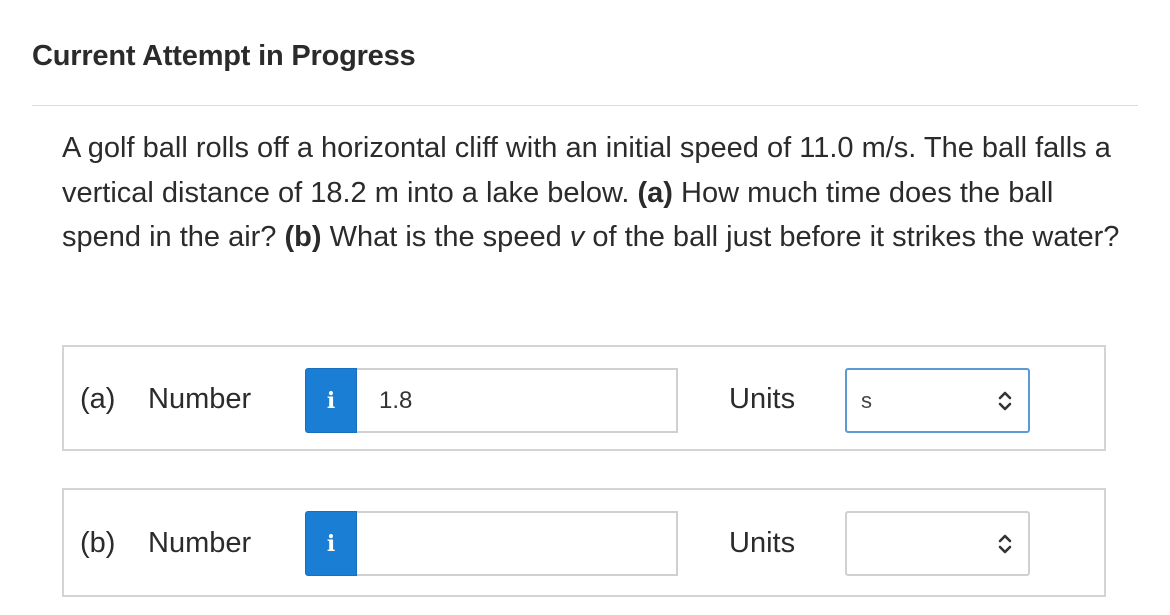  What do you see at coordinates (866, 400) in the screenshot?
I see `part-a-units-value: s` at bounding box center [866, 400].